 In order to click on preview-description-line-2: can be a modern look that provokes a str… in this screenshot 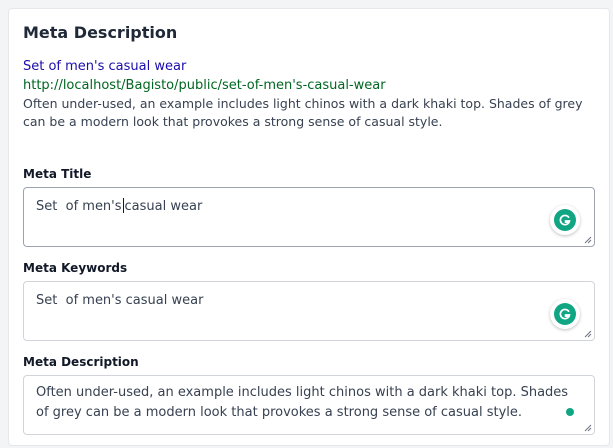, I will do `click(233, 121)`.